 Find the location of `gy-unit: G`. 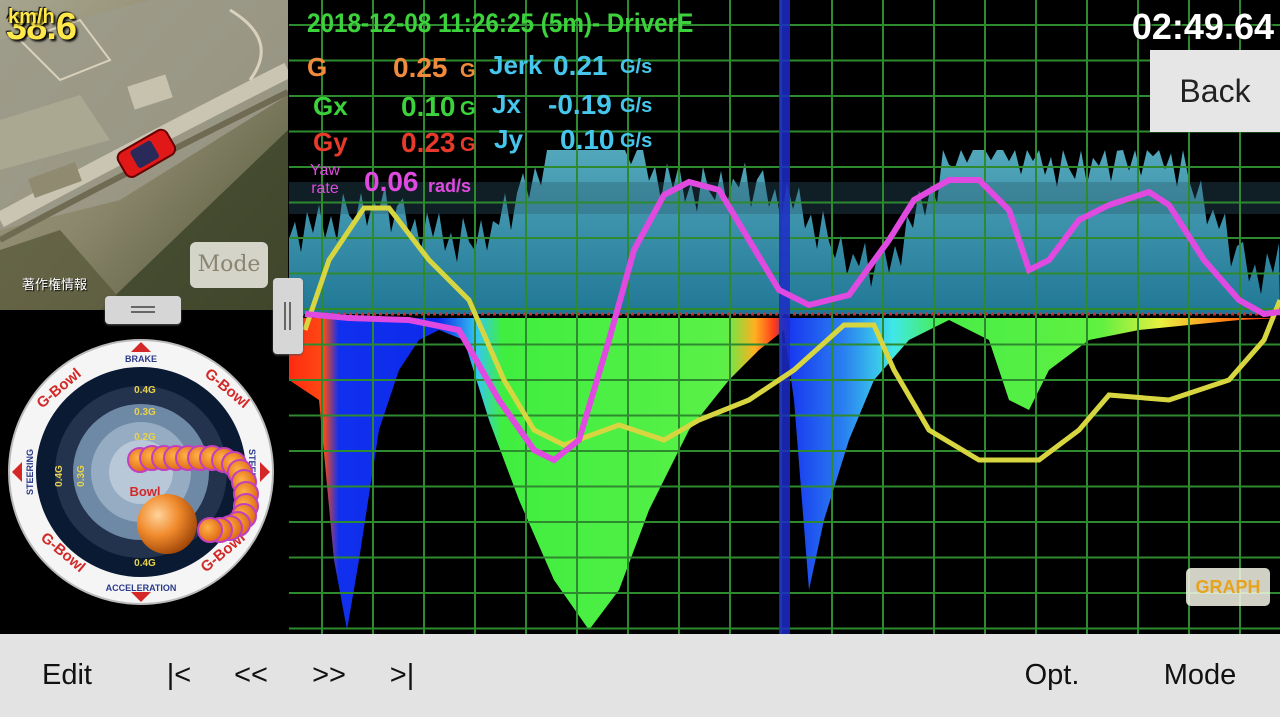

gy-unit: G is located at coordinates (468, 145).